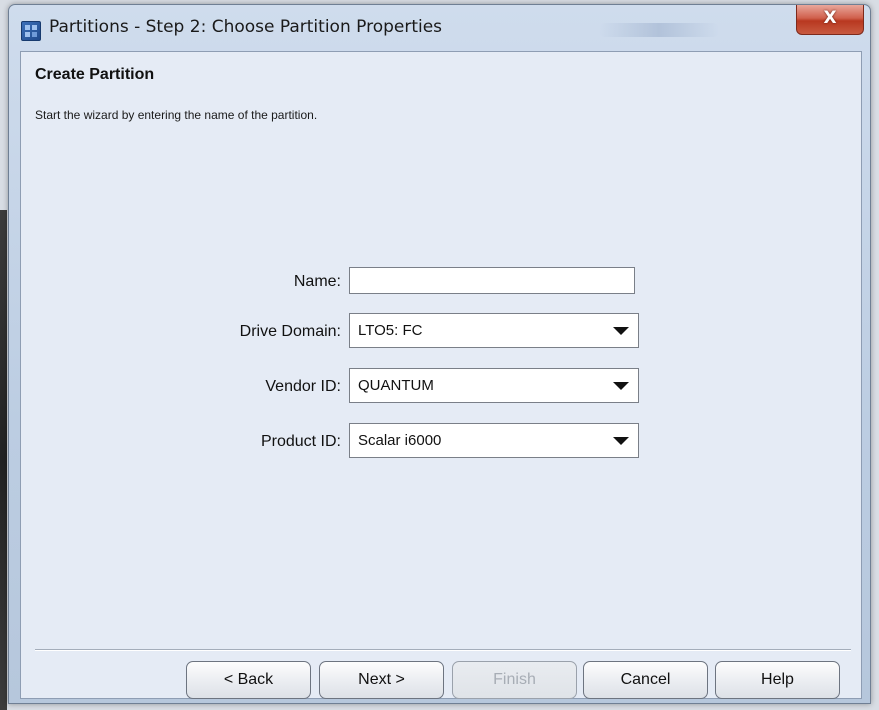 The width and height of the screenshot is (879, 710). I want to click on back-button: < Back, so click(248, 680).